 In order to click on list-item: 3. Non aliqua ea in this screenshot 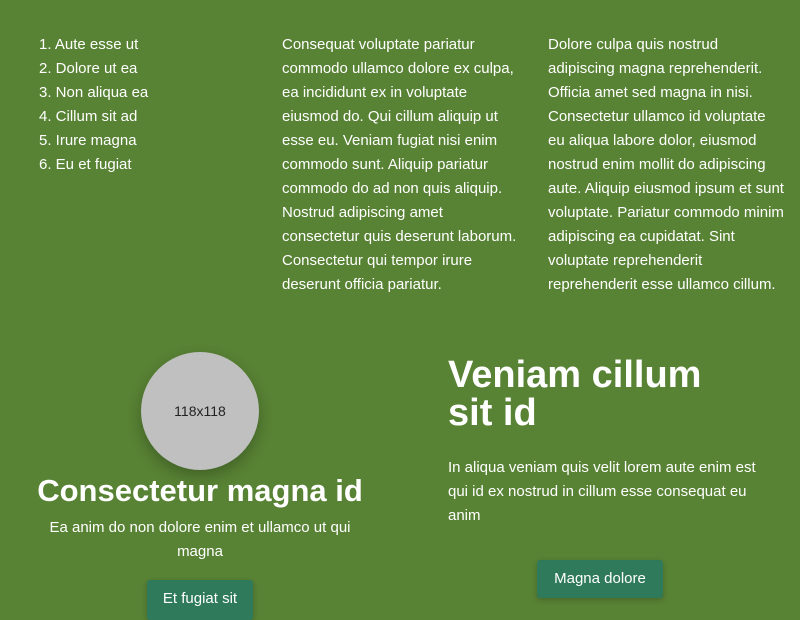, I will do `click(94, 92)`.